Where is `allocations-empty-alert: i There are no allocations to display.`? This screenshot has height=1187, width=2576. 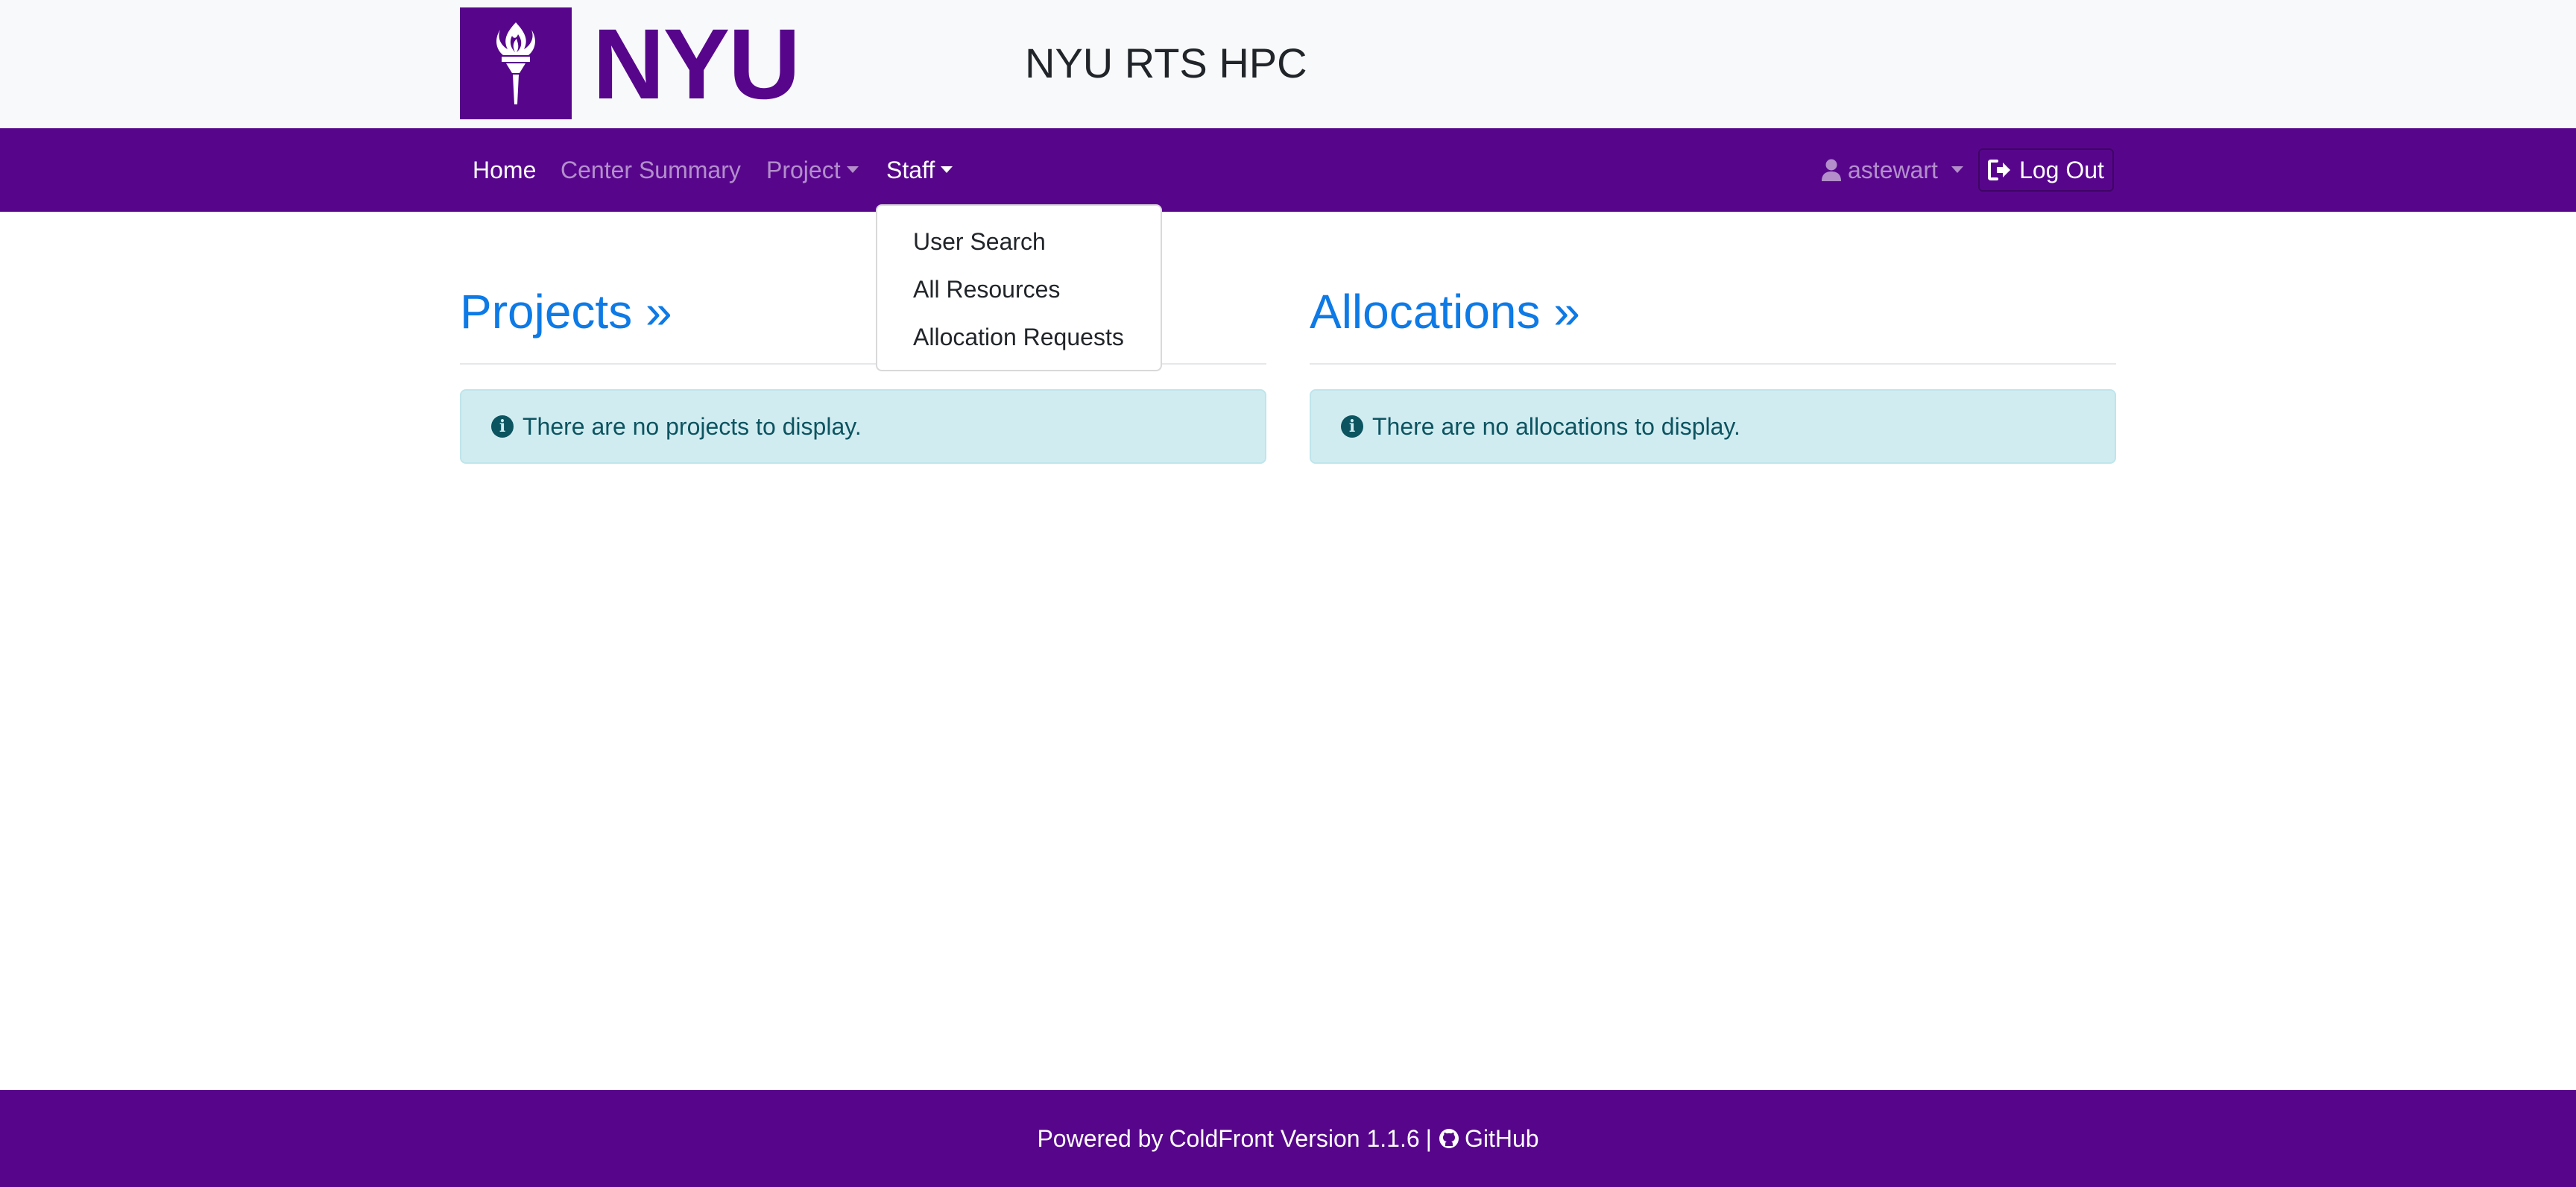 allocations-empty-alert: i There are no allocations to display. is located at coordinates (1713, 426).